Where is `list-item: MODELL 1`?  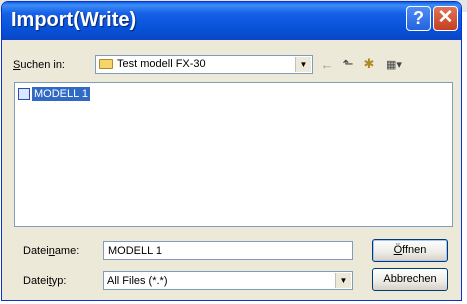 list-item: MODELL 1 is located at coordinates (54, 94).